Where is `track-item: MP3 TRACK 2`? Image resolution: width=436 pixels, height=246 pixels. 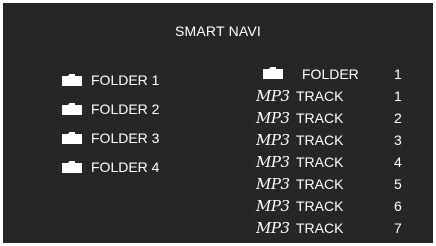
track-item: MP3 TRACK 2 is located at coordinates (331, 118).